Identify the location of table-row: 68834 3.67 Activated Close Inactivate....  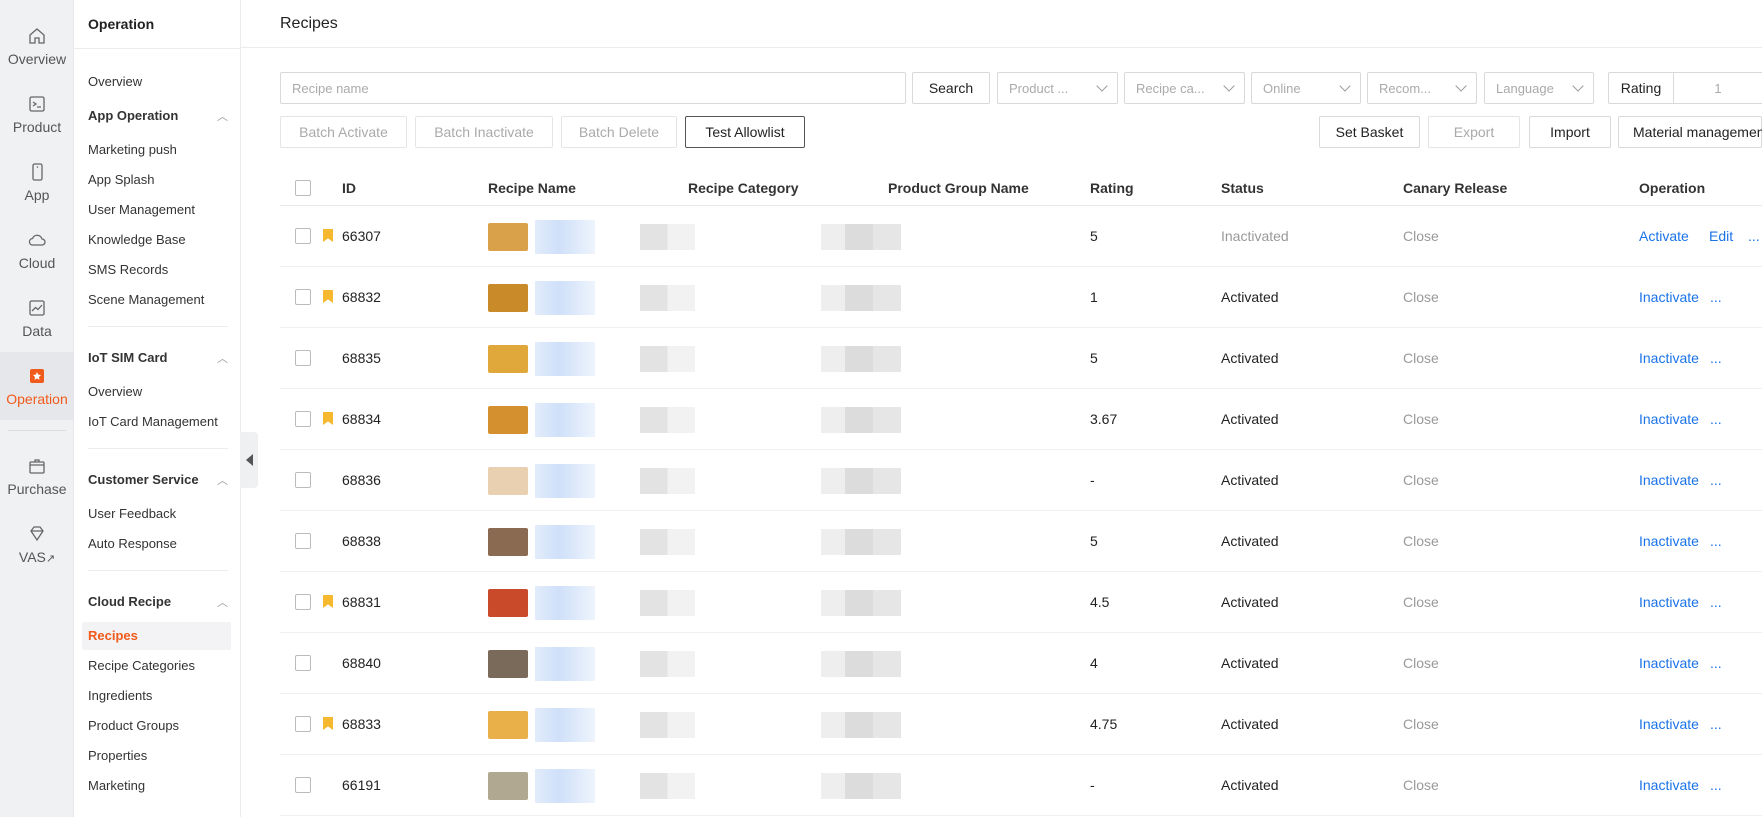
(1021, 419).